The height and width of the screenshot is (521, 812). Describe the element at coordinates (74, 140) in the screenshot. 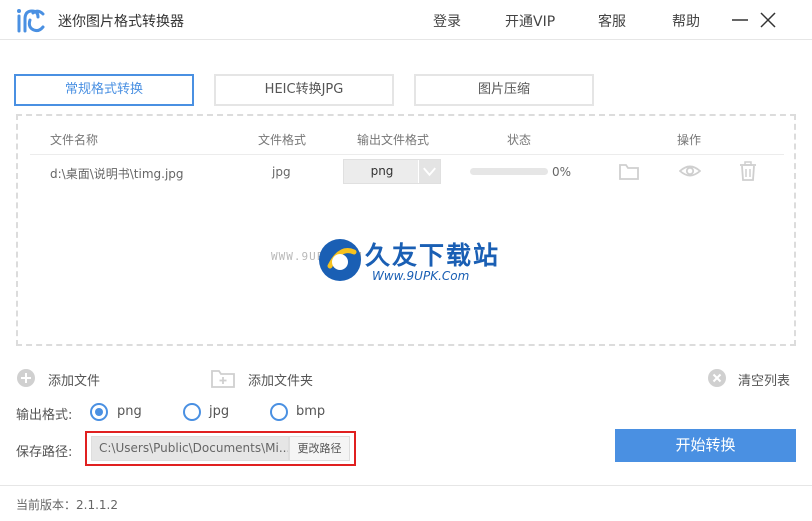

I see `header-file-name: 文件名称` at that location.